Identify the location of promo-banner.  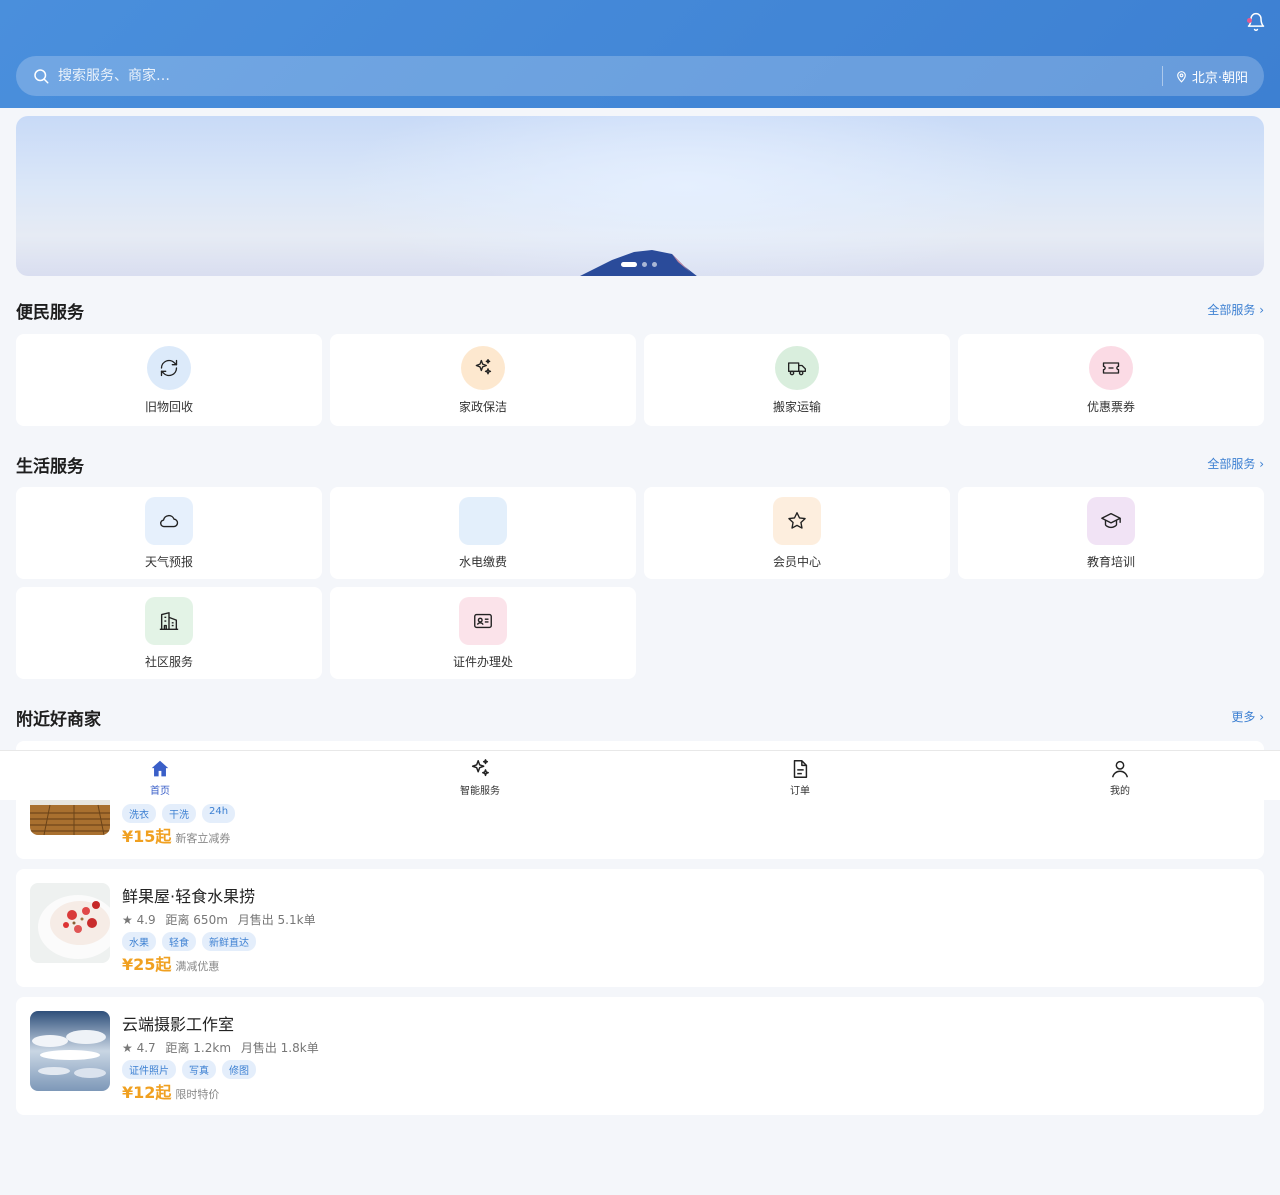
(640, 196).